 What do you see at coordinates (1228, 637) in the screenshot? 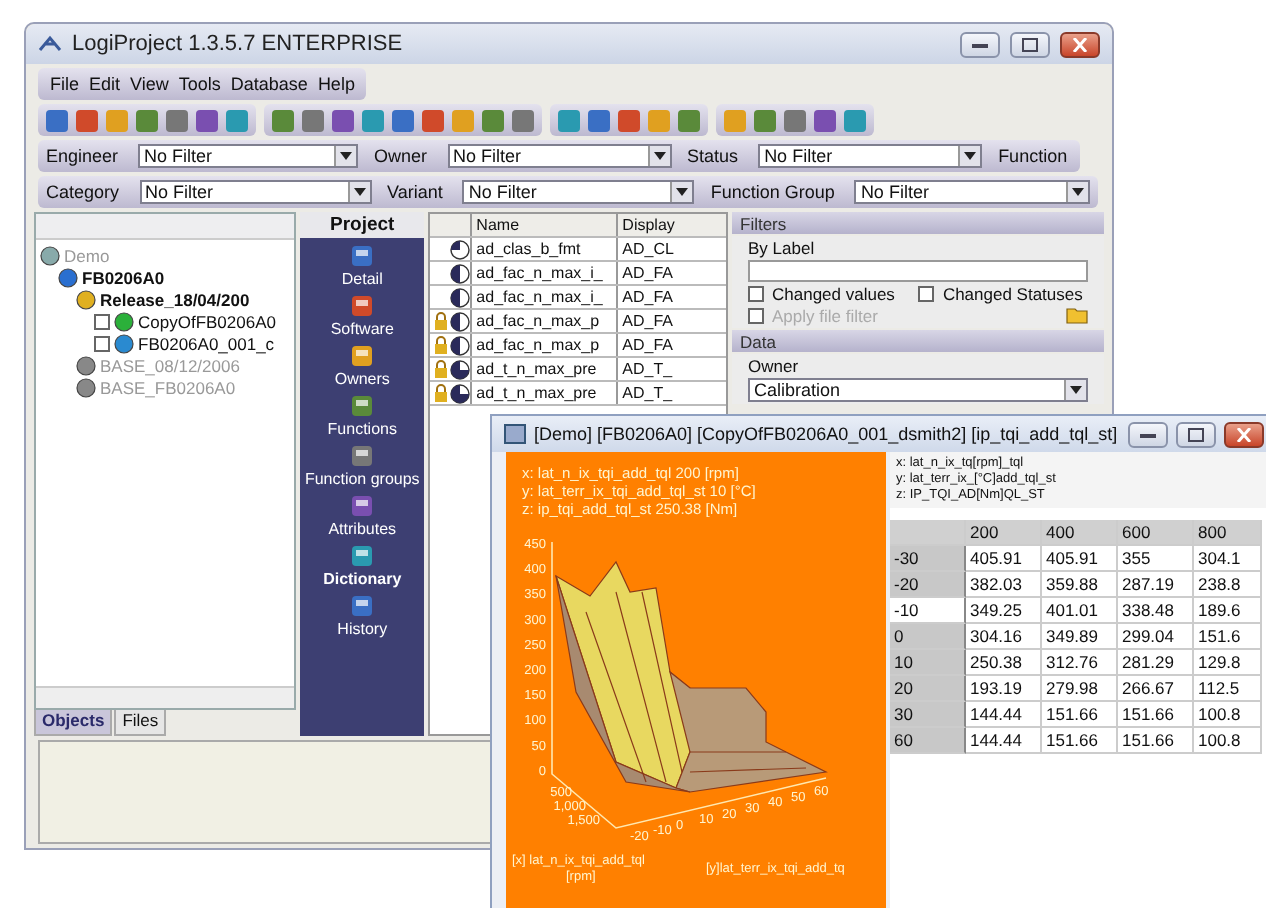
I see `table-cell: 151.6` at bounding box center [1228, 637].